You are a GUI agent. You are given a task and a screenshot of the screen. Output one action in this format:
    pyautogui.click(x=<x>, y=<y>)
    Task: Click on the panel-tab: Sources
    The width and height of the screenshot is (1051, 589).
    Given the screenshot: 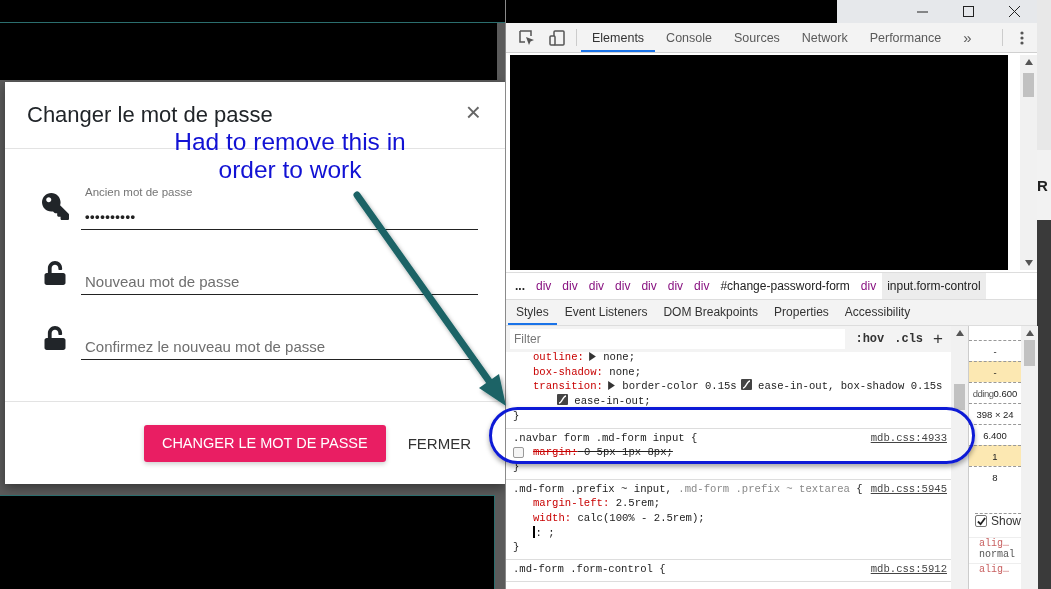 What is the action you would take?
    pyautogui.click(x=757, y=37)
    